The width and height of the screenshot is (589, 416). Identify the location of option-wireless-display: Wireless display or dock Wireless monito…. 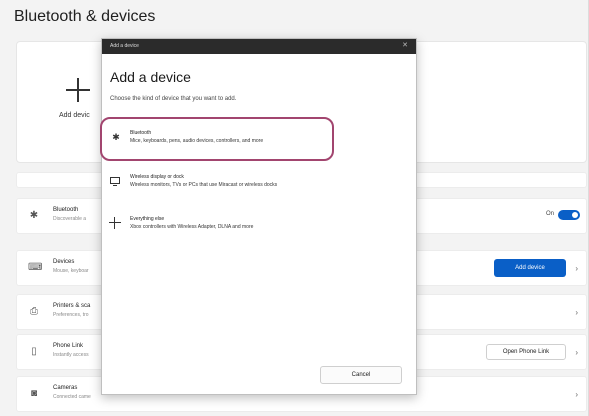
(254, 184).